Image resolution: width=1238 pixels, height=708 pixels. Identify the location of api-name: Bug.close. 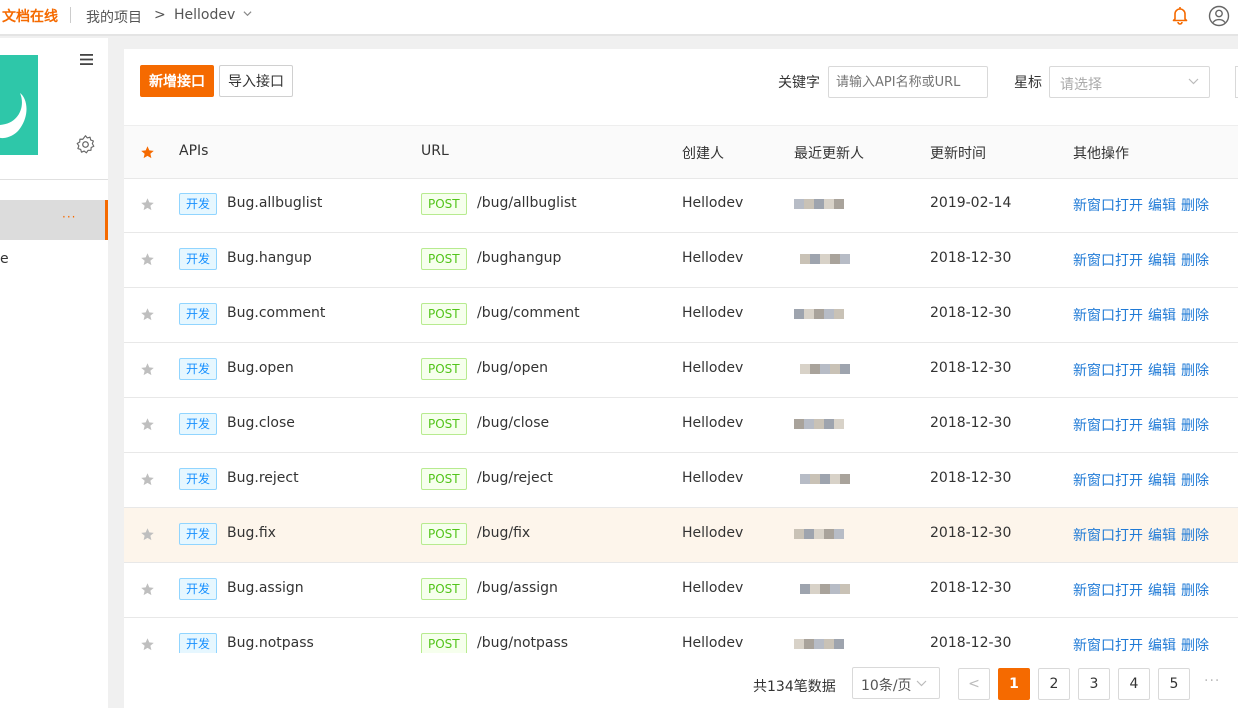
(261, 423).